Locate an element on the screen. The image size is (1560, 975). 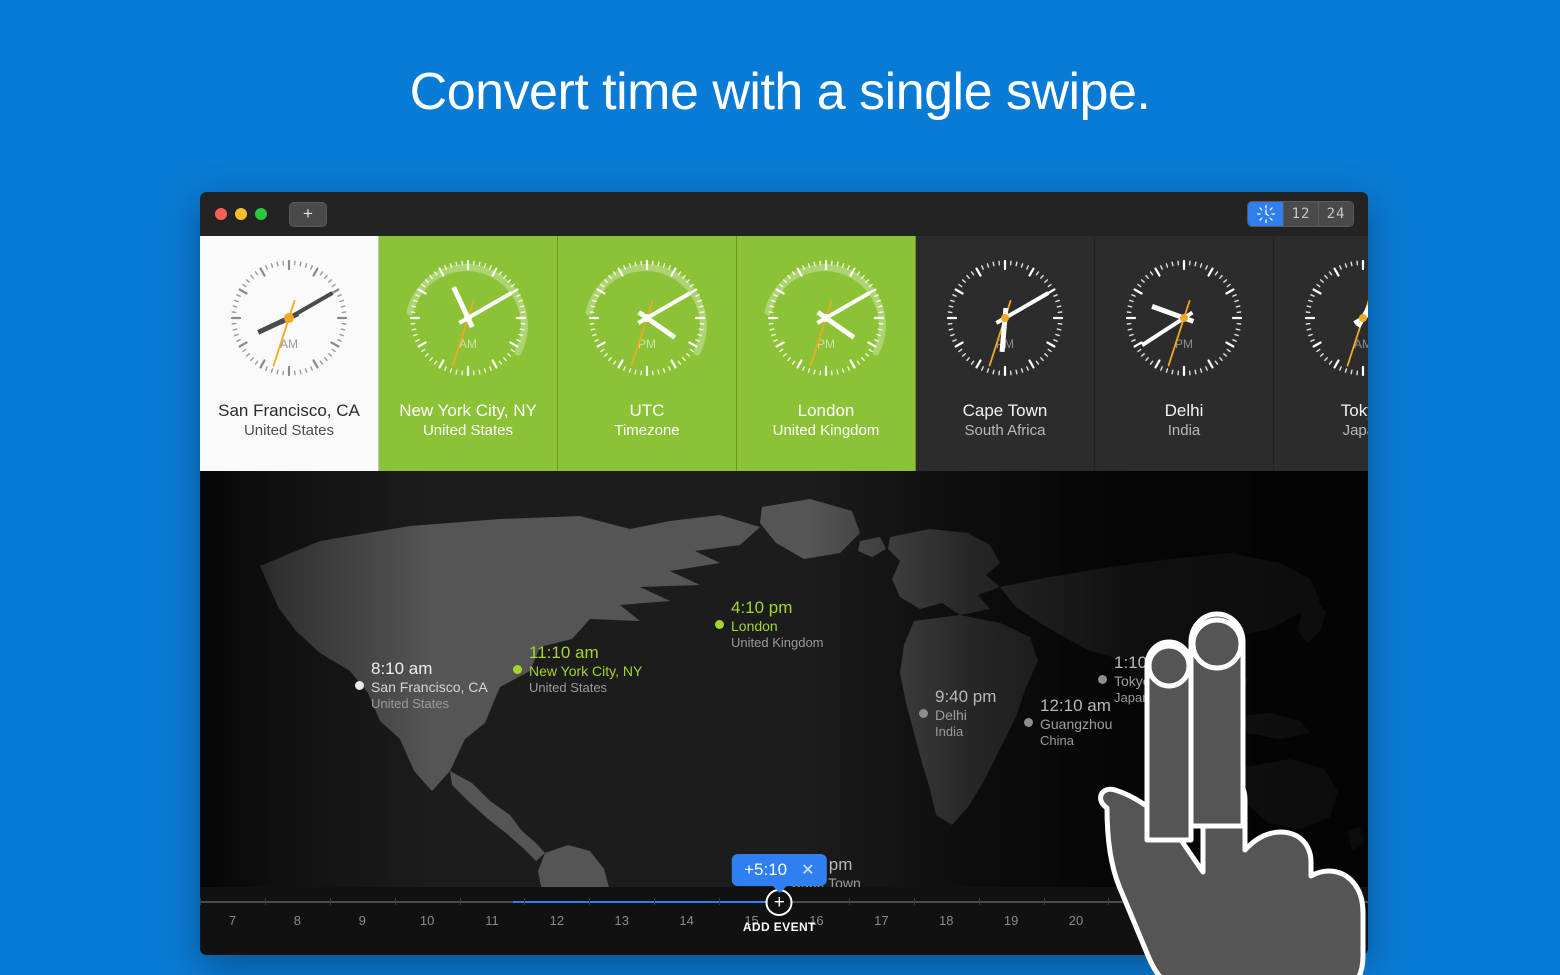
clock-card-country: United Kingdom is located at coordinates (826, 430).